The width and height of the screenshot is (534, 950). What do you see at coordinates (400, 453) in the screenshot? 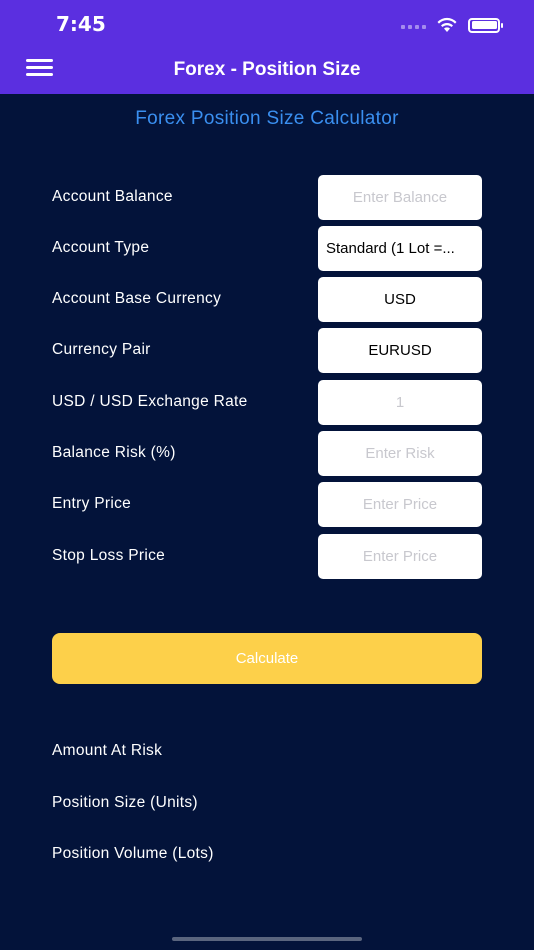
I see `balance-risk-input` at bounding box center [400, 453].